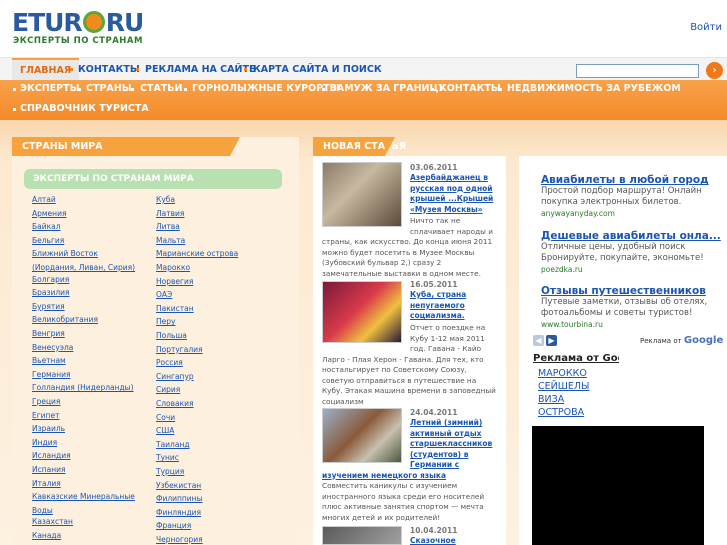 This screenshot has height=545, width=727. I want to click on country-link: Воды, so click(42, 511).